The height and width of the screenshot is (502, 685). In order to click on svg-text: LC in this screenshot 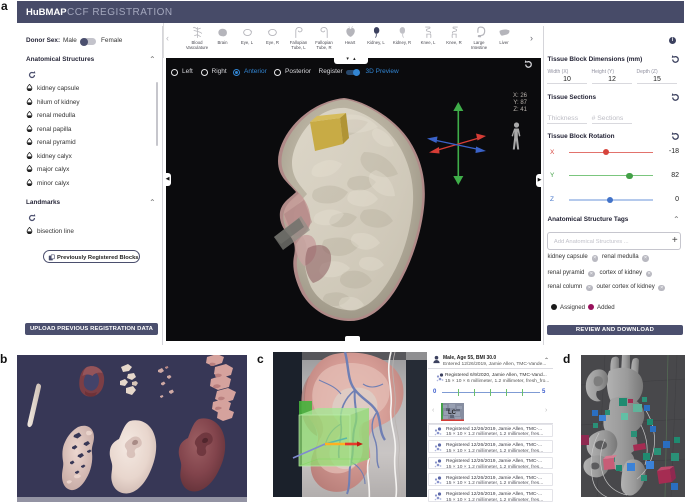, I will do `click(452, 413)`.